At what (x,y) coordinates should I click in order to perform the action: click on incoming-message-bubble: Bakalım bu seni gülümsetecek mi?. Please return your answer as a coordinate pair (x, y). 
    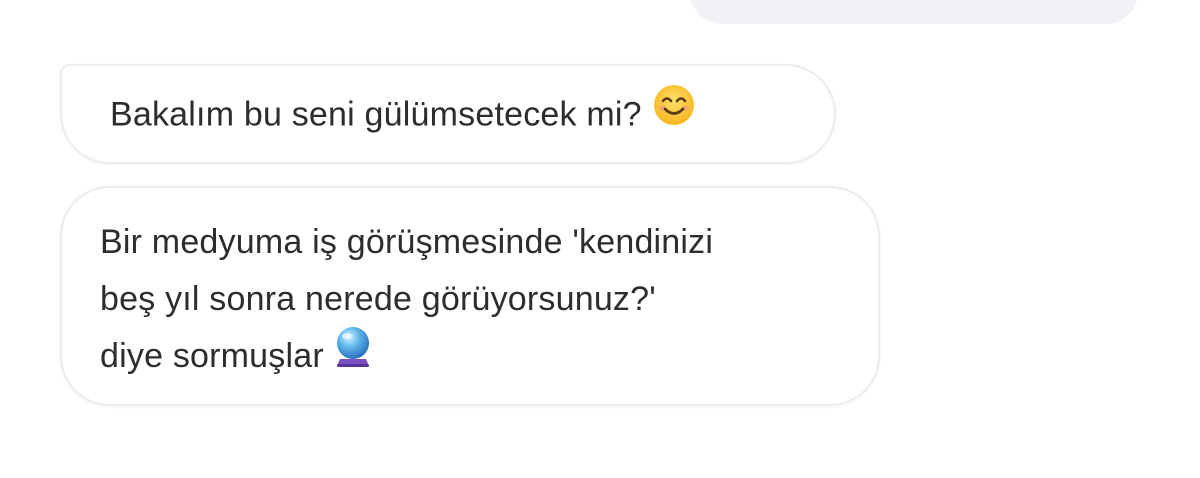
    Looking at the image, I should click on (448, 114).